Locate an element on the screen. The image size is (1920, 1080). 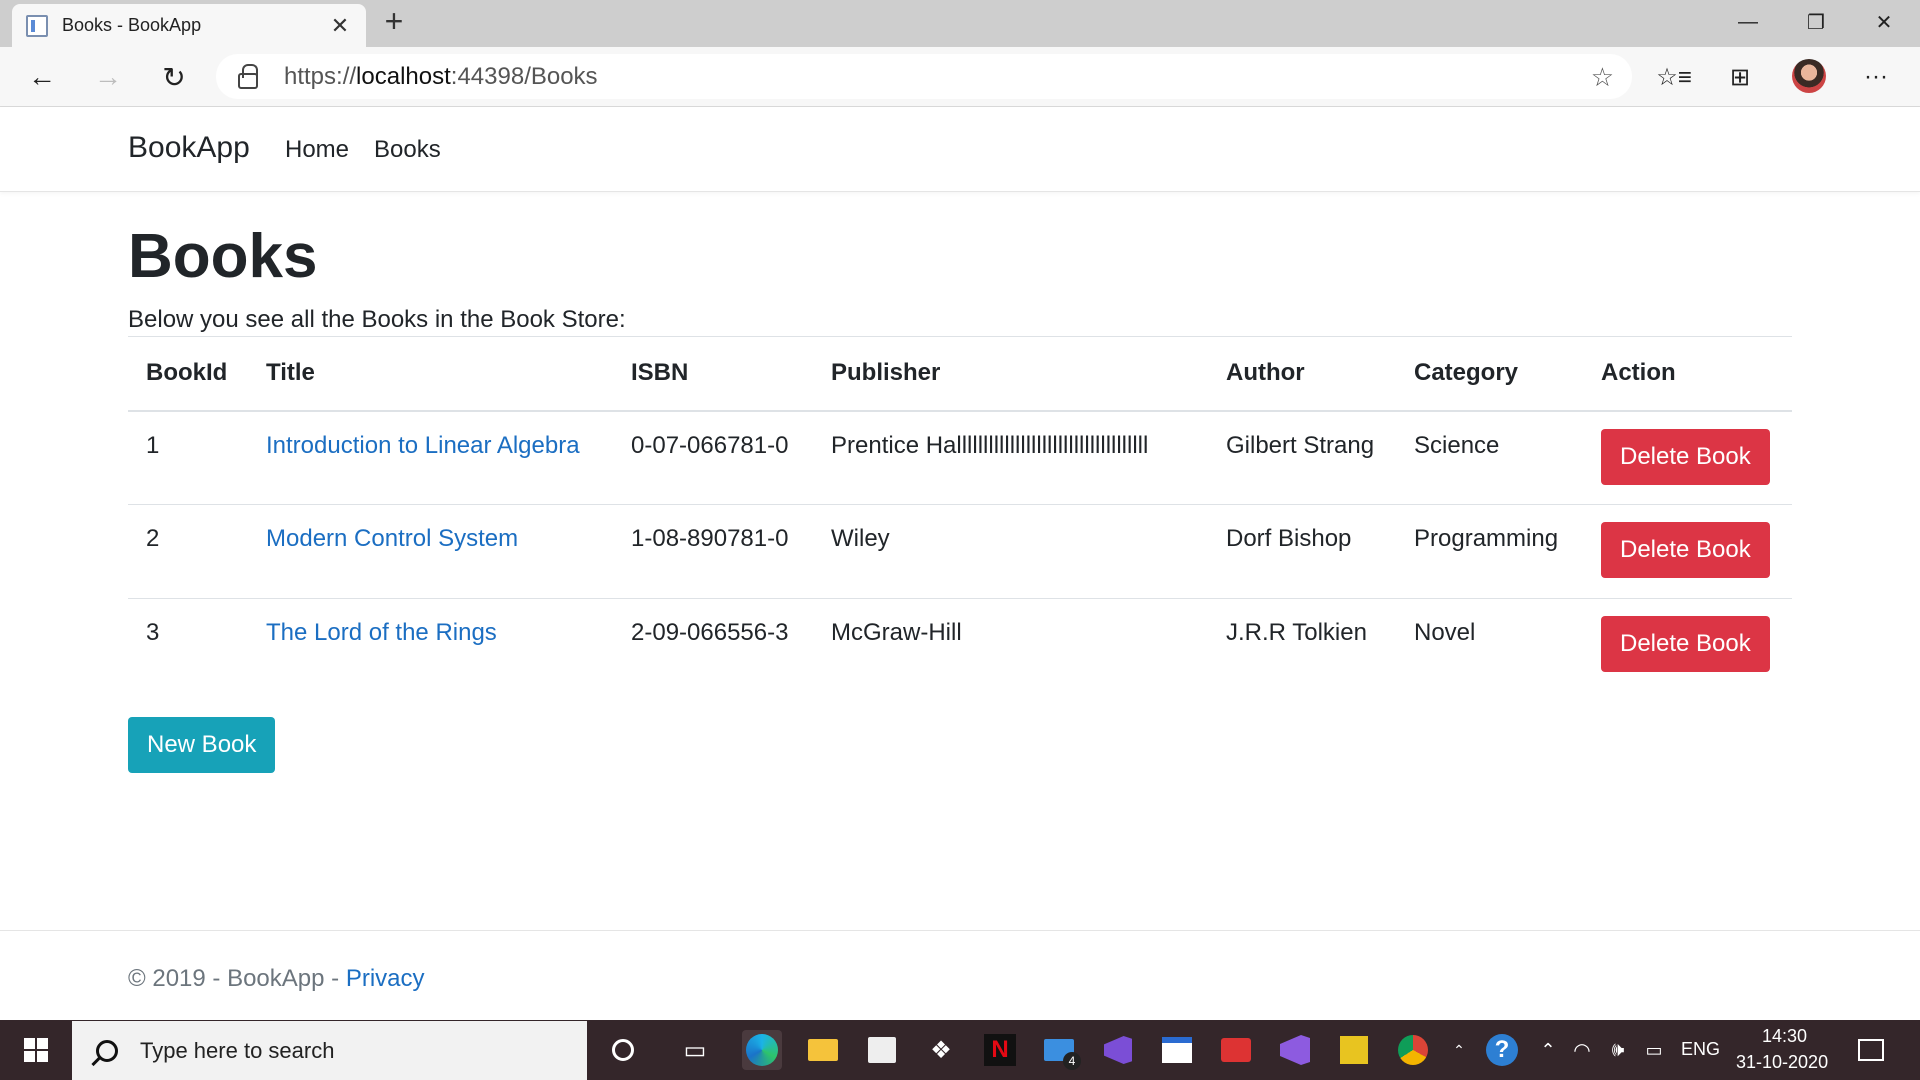
close-tab-icon: ✕ is located at coordinates (340, 25).